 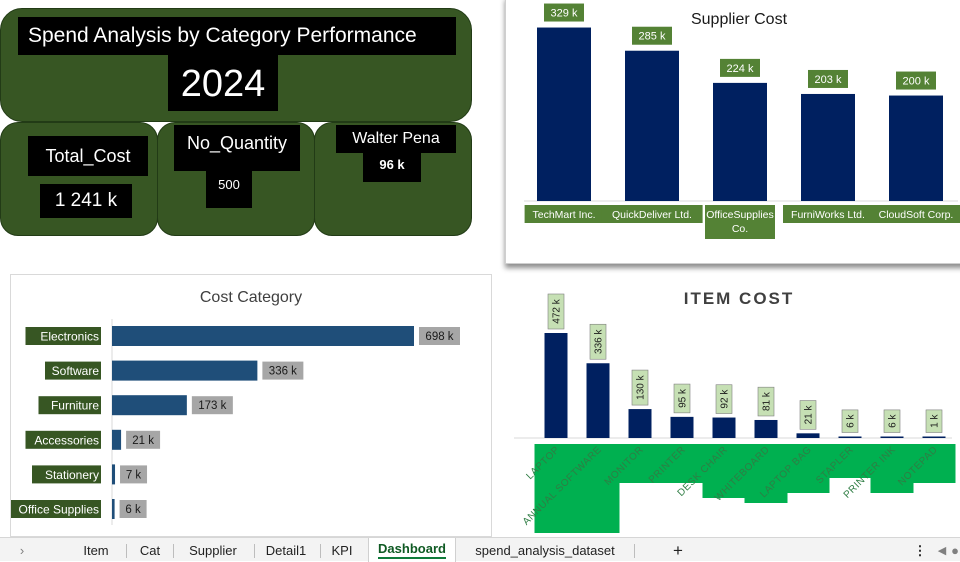 What do you see at coordinates (223, 83) in the screenshot?
I see `year-display: 2024` at bounding box center [223, 83].